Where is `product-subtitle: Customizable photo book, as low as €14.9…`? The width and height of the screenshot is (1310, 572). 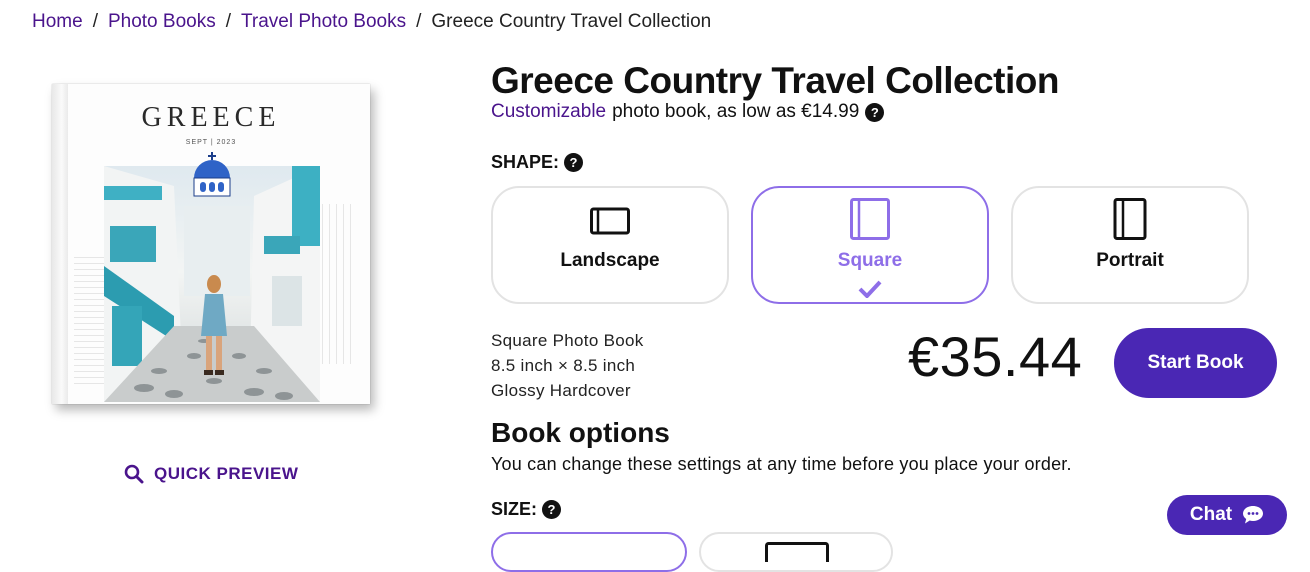
product-subtitle: Customizable photo book, as low as €14.9… is located at coordinates (688, 112).